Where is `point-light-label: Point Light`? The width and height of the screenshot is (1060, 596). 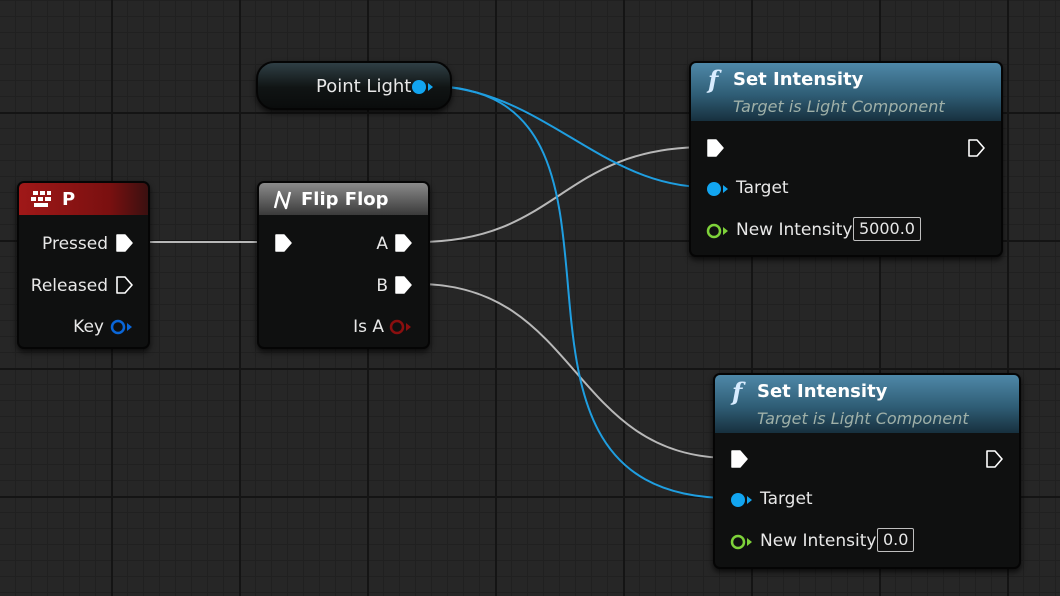
point-light-label: Point Light is located at coordinates (364, 86).